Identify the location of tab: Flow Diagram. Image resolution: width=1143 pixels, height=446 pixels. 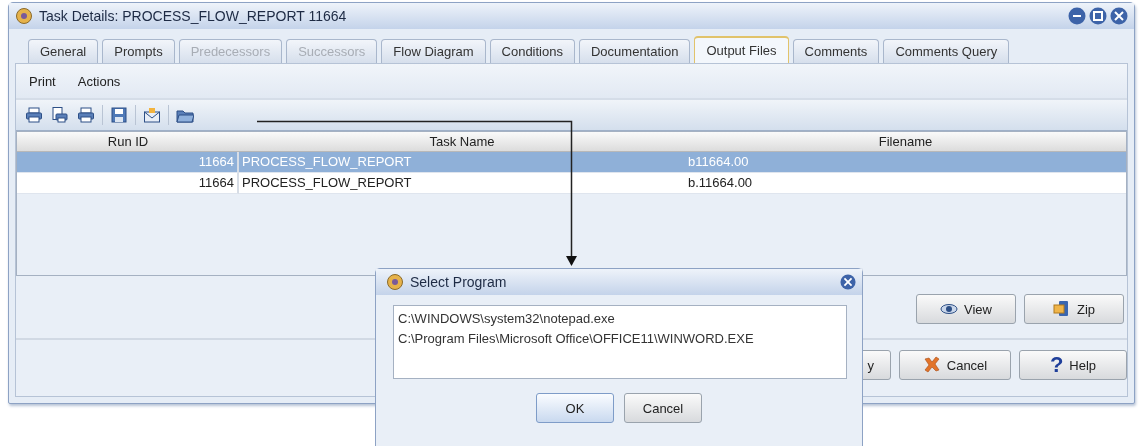
(433, 51).